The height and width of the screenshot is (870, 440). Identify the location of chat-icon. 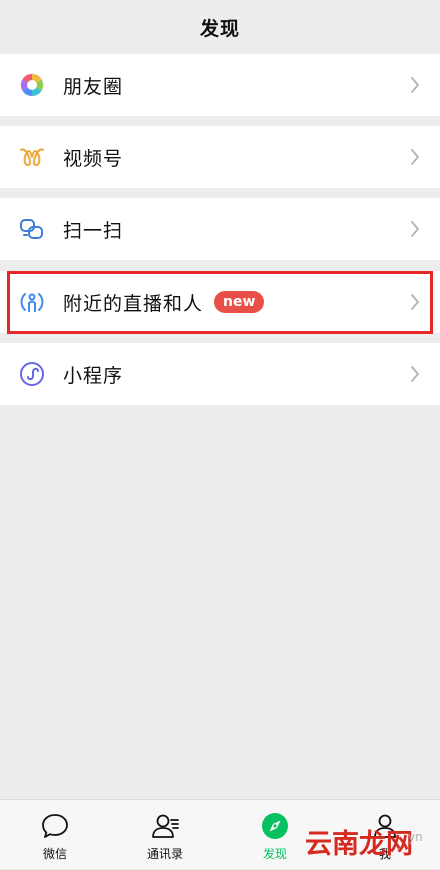
(55, 826).